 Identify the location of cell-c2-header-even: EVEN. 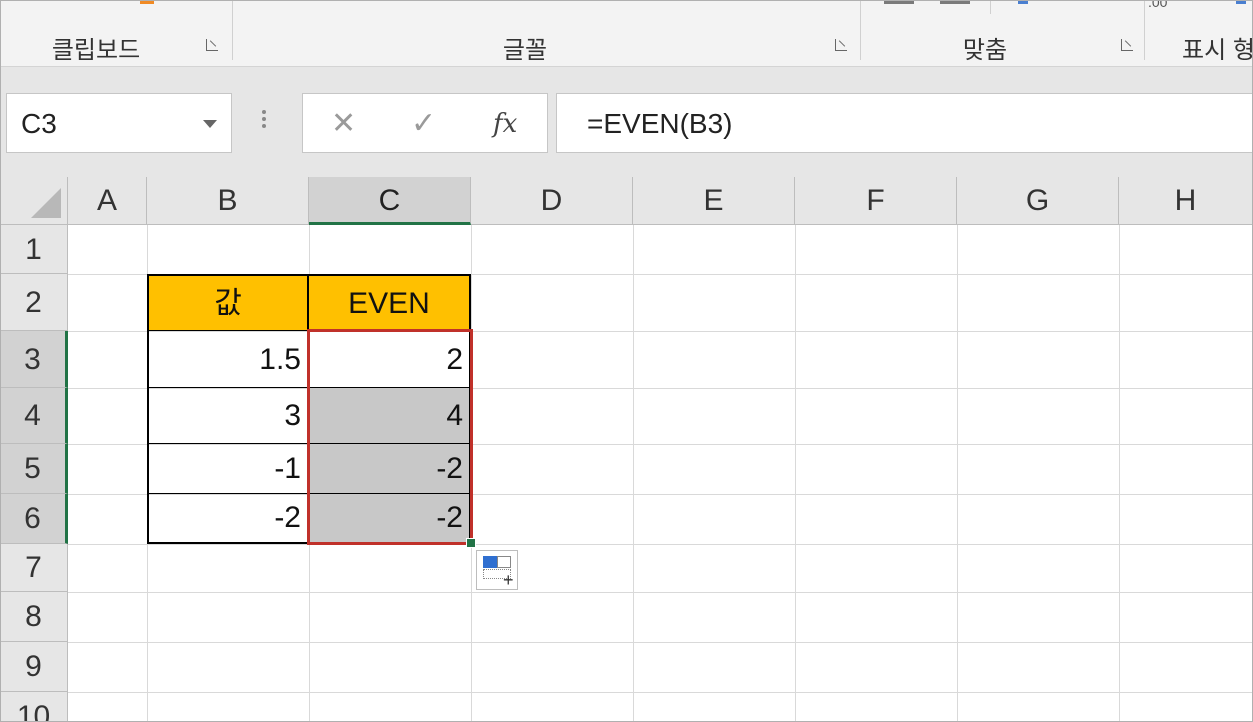
(390, 302).